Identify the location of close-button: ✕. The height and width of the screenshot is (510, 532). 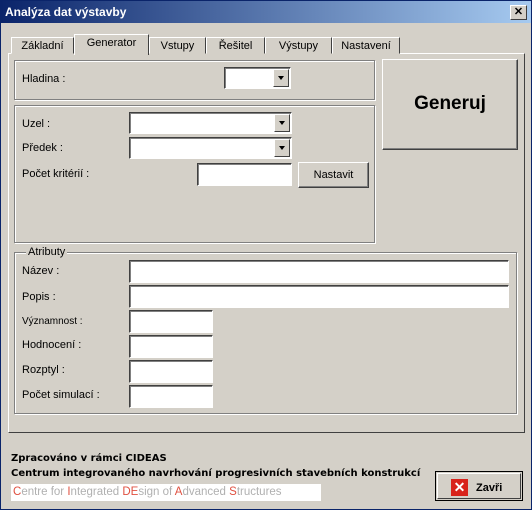
(518, 12).